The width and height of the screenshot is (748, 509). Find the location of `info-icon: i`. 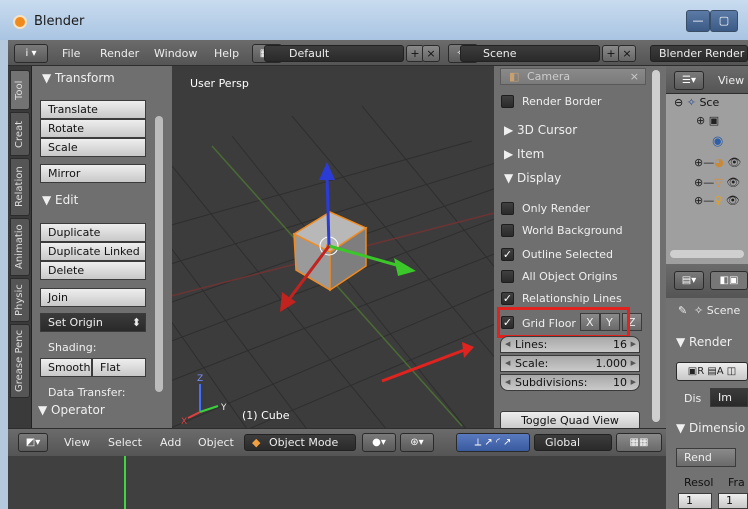

info-icon: i is located at coordinates (27, 53).